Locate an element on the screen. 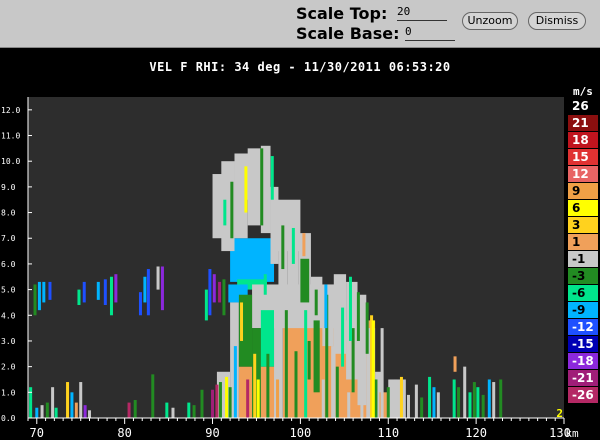 The height and width of the screenshot is (440, 600). y-tick-label: 5.0 is located at coordinates (8, 290).